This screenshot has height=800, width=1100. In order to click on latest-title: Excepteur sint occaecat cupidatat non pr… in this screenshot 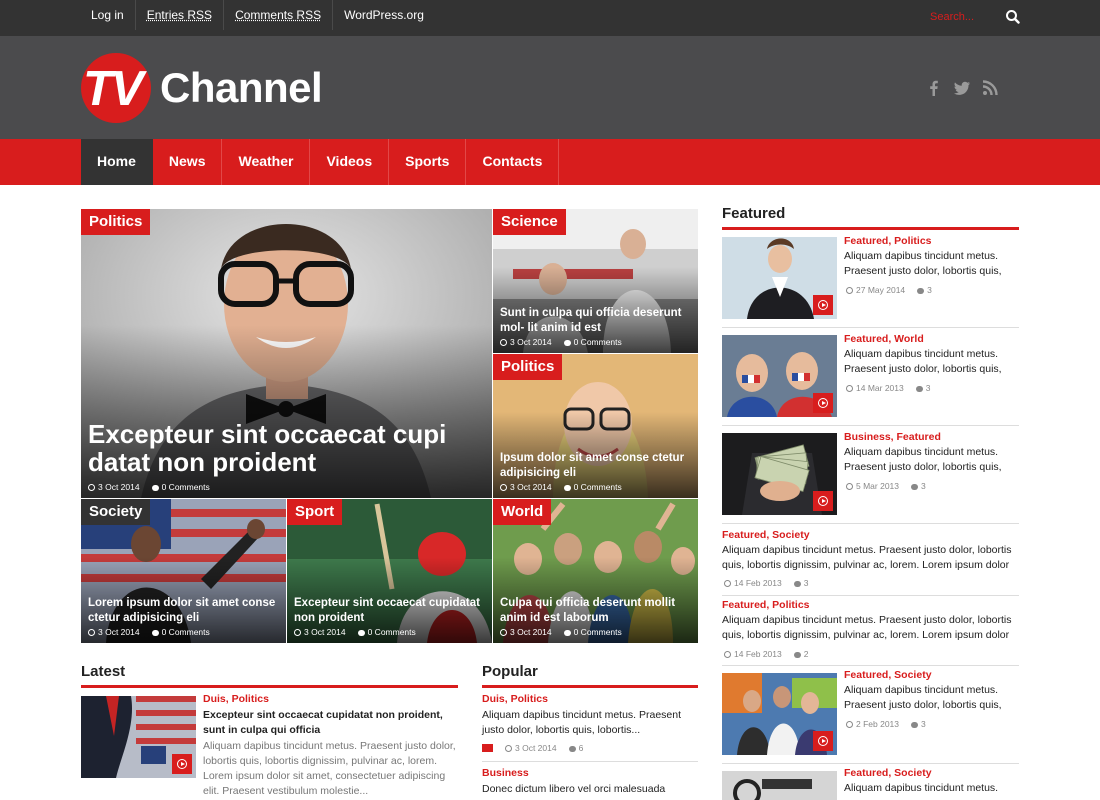, I will do `click(330, 723)`.